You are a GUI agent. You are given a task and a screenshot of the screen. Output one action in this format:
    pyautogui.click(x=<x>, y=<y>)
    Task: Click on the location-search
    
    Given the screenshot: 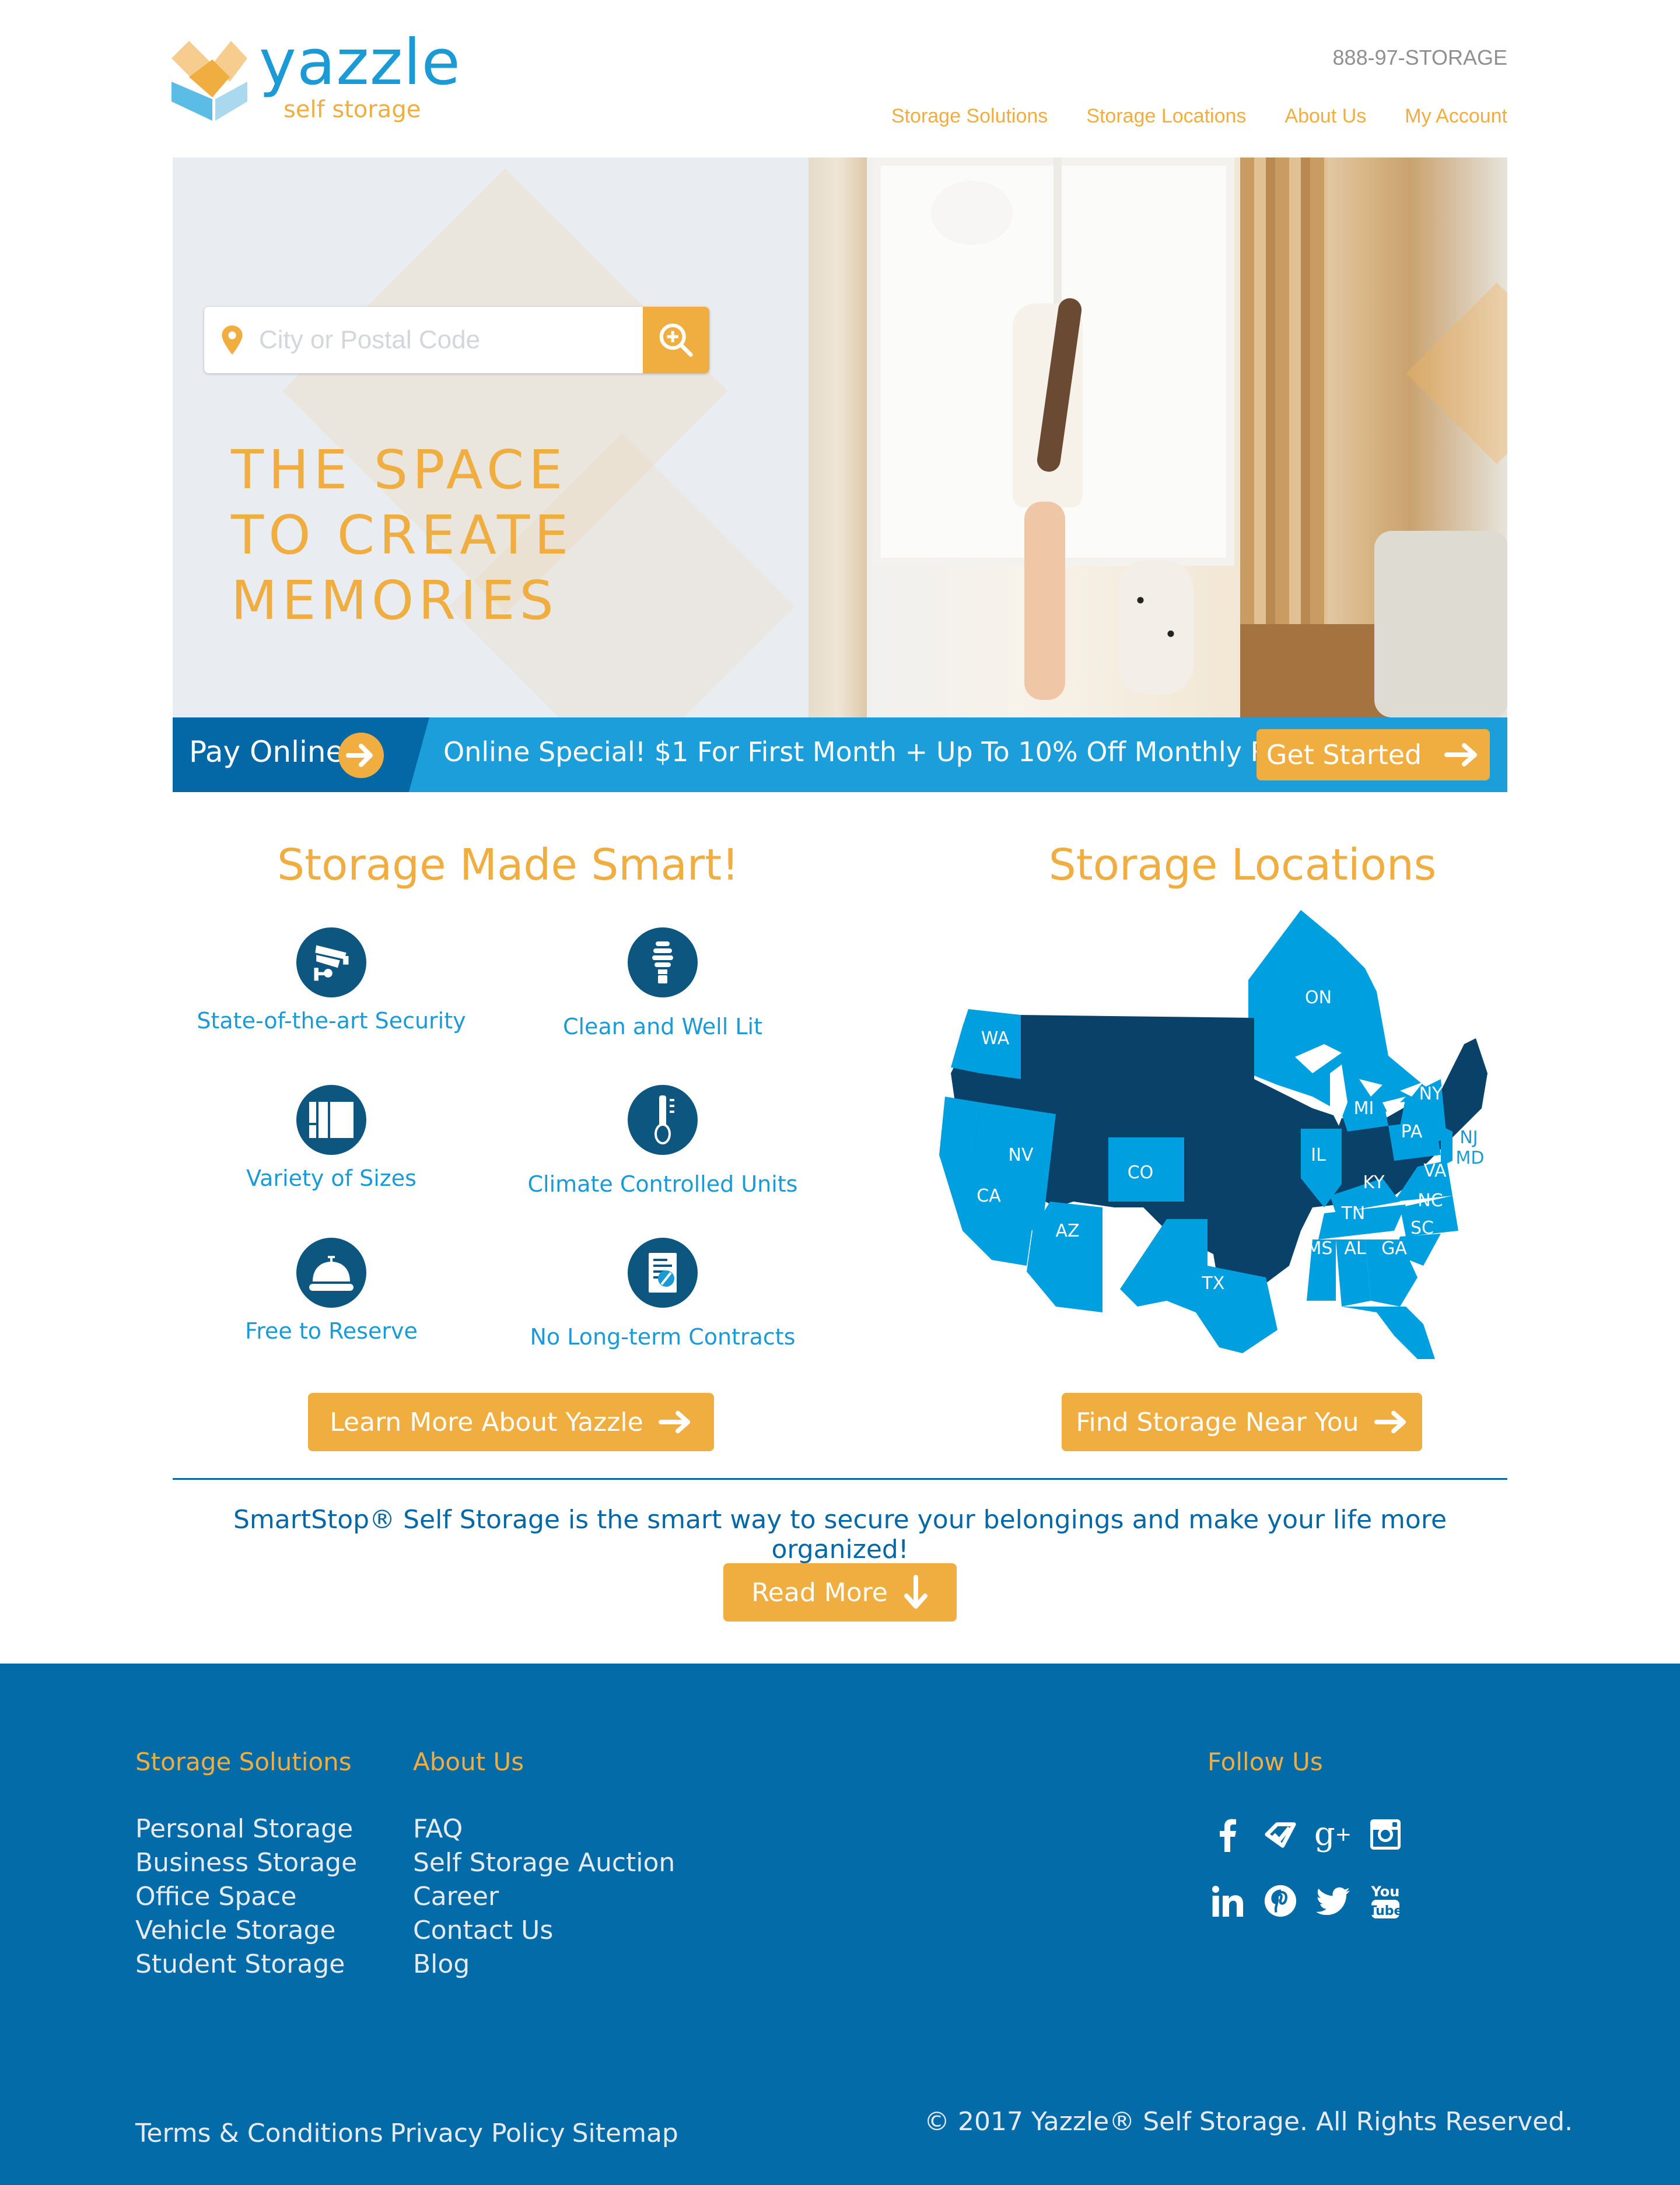 What is the action you would take?
    pyautogui.click(x=456, y=340)
    